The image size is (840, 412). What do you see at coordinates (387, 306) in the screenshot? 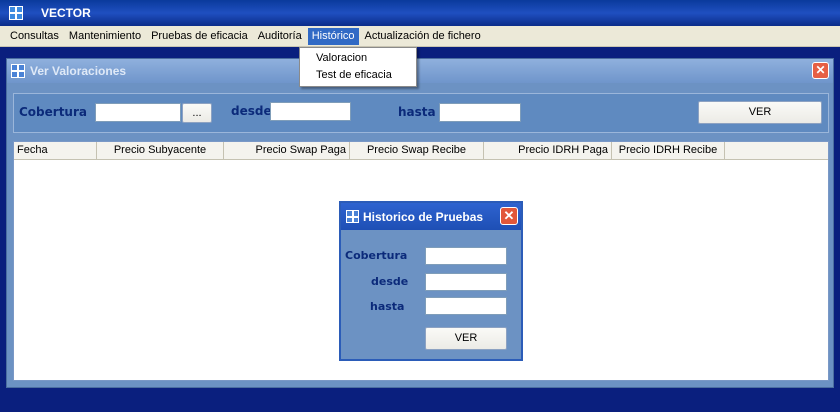
I see `dialog-hasta-label: hasta` at bounding box center [387, 306].